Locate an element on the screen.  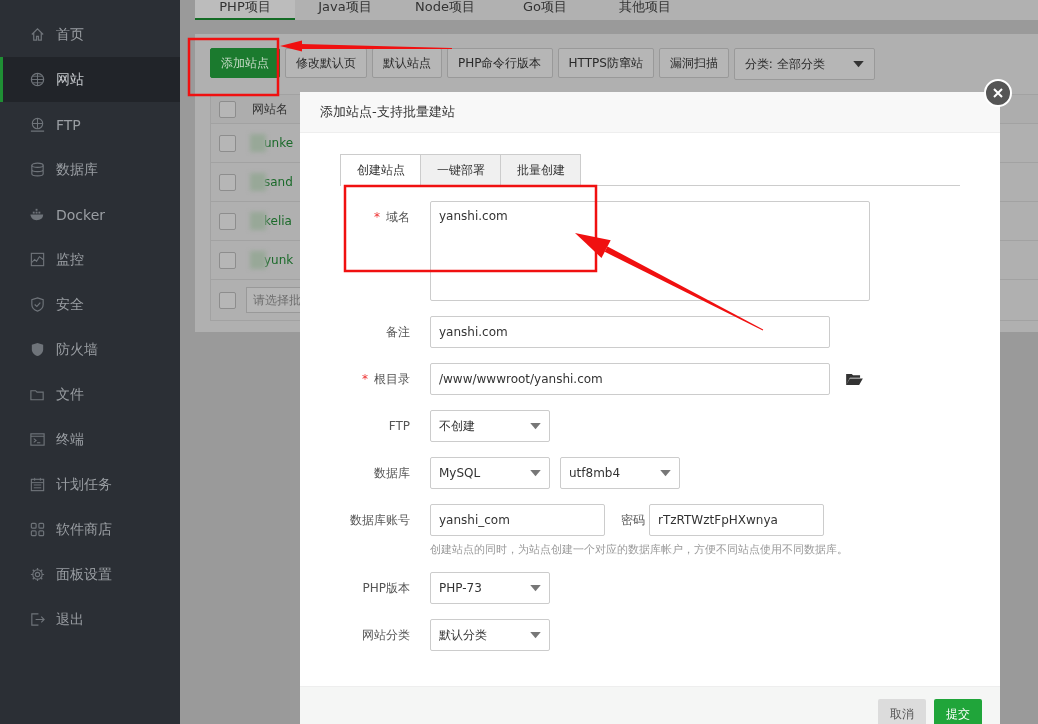
toolbar-button: HTTPS防窜站 is located at coordinates (605, 63).